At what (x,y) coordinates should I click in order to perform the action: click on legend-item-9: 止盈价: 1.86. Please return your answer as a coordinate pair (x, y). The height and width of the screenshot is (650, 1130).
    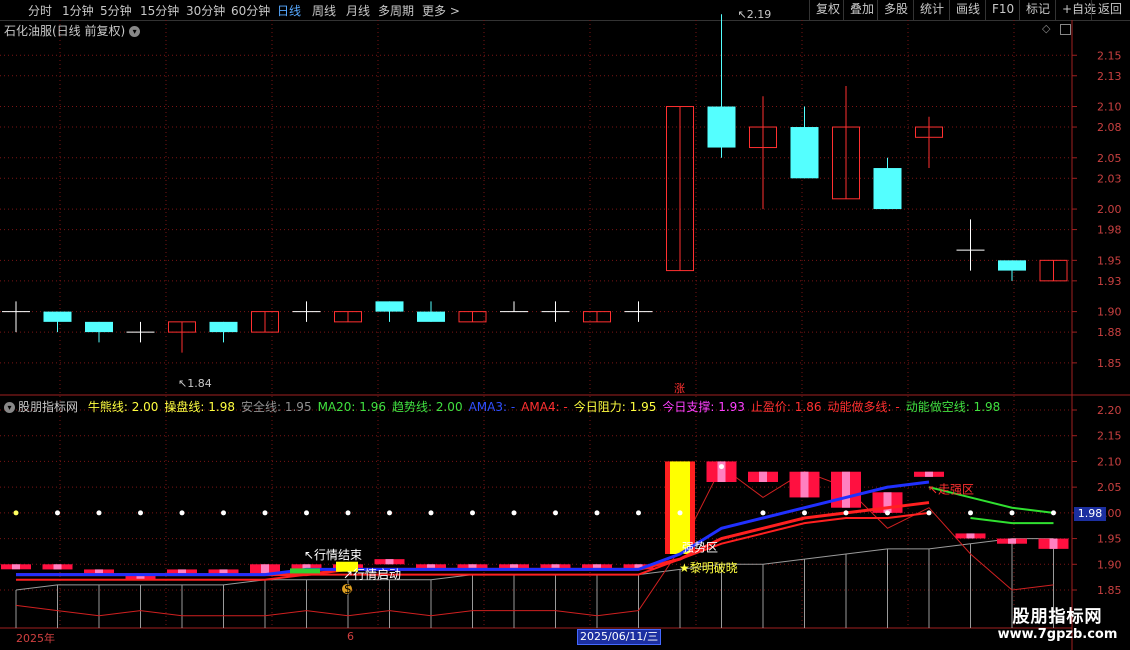
    Looking at the image, I should click on (786, 407).